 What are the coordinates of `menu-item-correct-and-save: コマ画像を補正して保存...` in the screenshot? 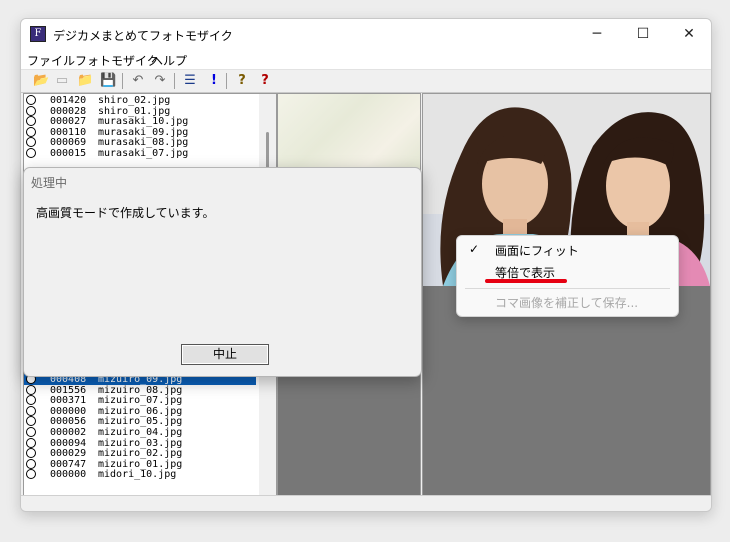 It's located at (567, 303).